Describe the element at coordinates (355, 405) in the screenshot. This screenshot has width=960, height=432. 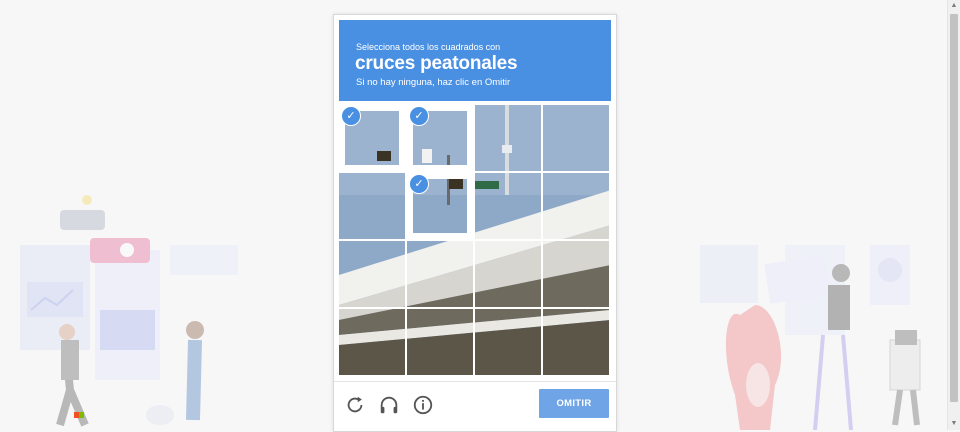
I see `reload-icon` at that location.